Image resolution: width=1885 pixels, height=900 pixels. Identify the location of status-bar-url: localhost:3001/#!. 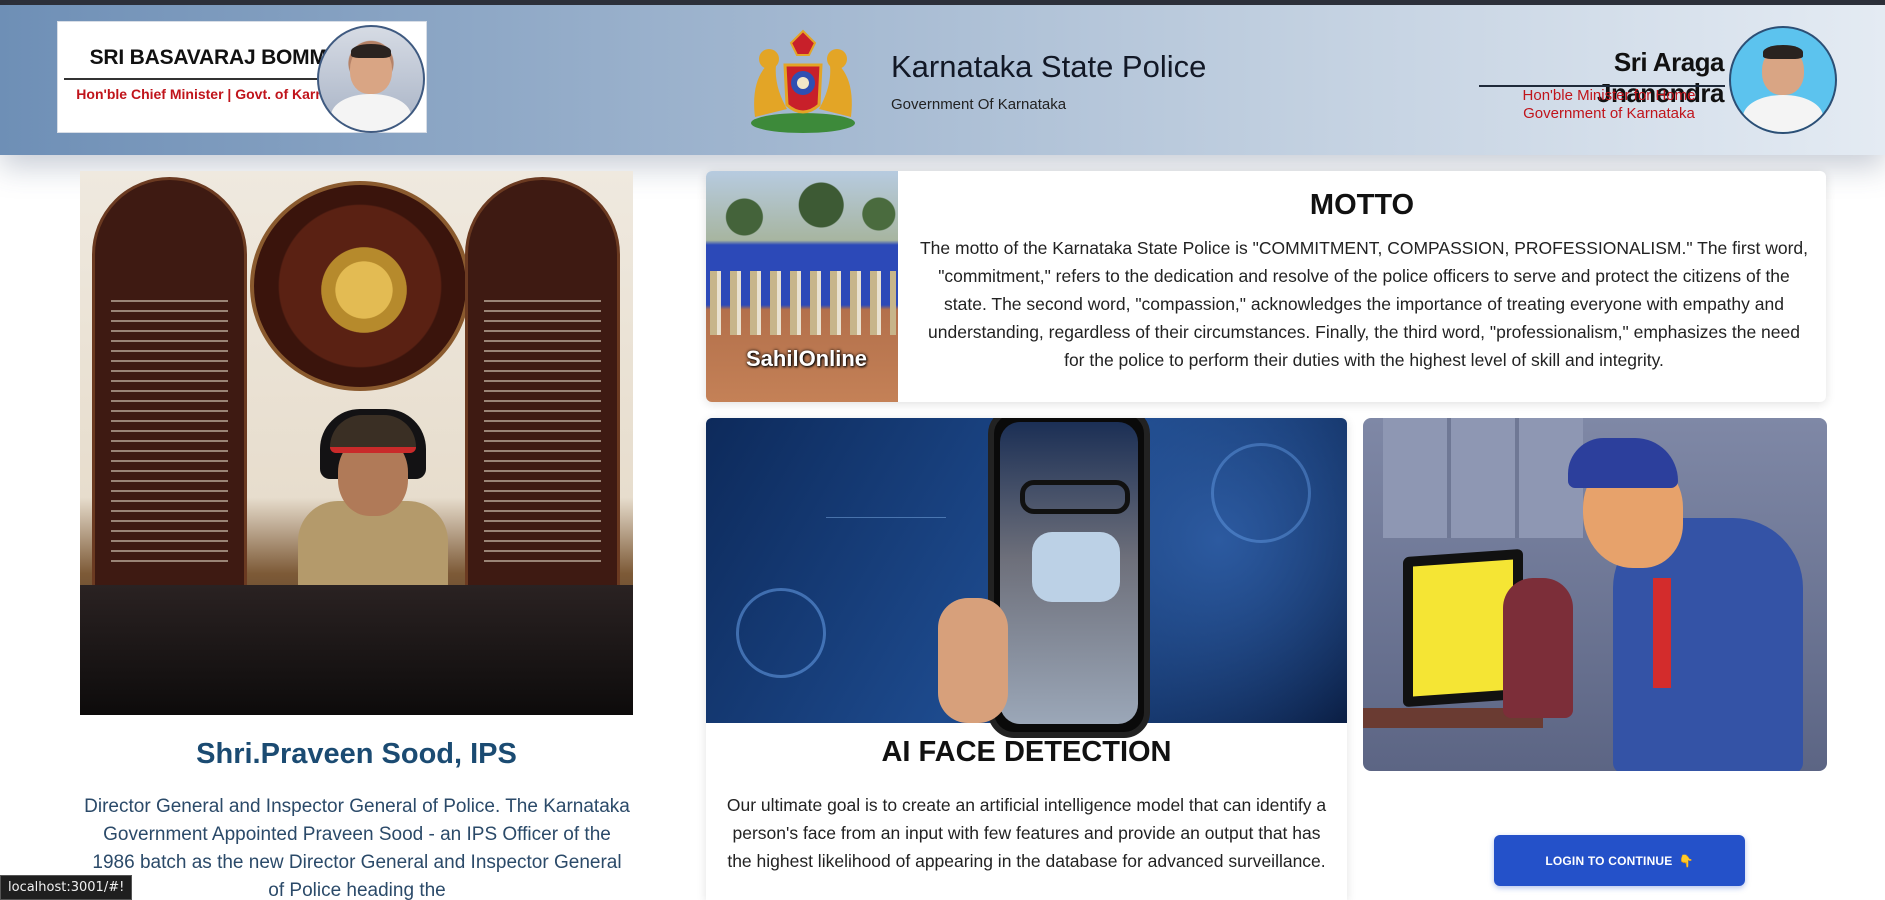
(66, 887).